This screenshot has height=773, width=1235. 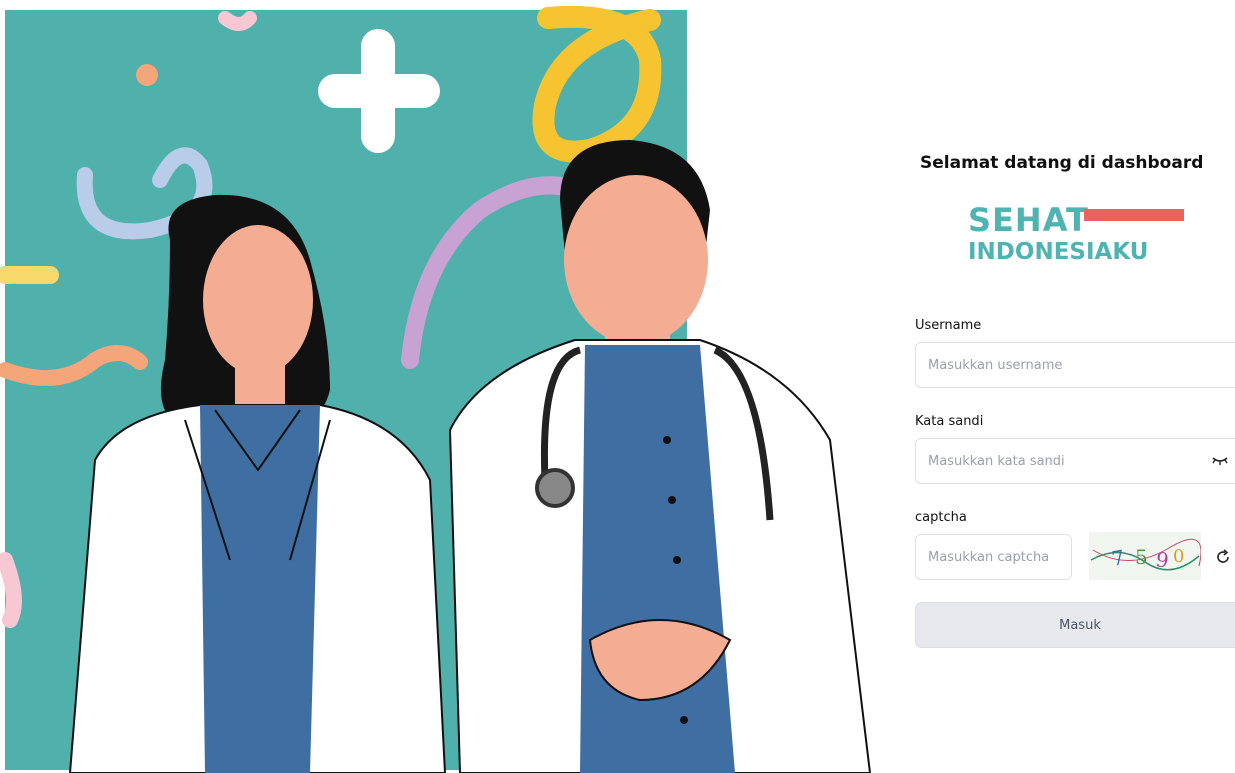 I want to click on confetti-dot, so click(x=147, y=75).